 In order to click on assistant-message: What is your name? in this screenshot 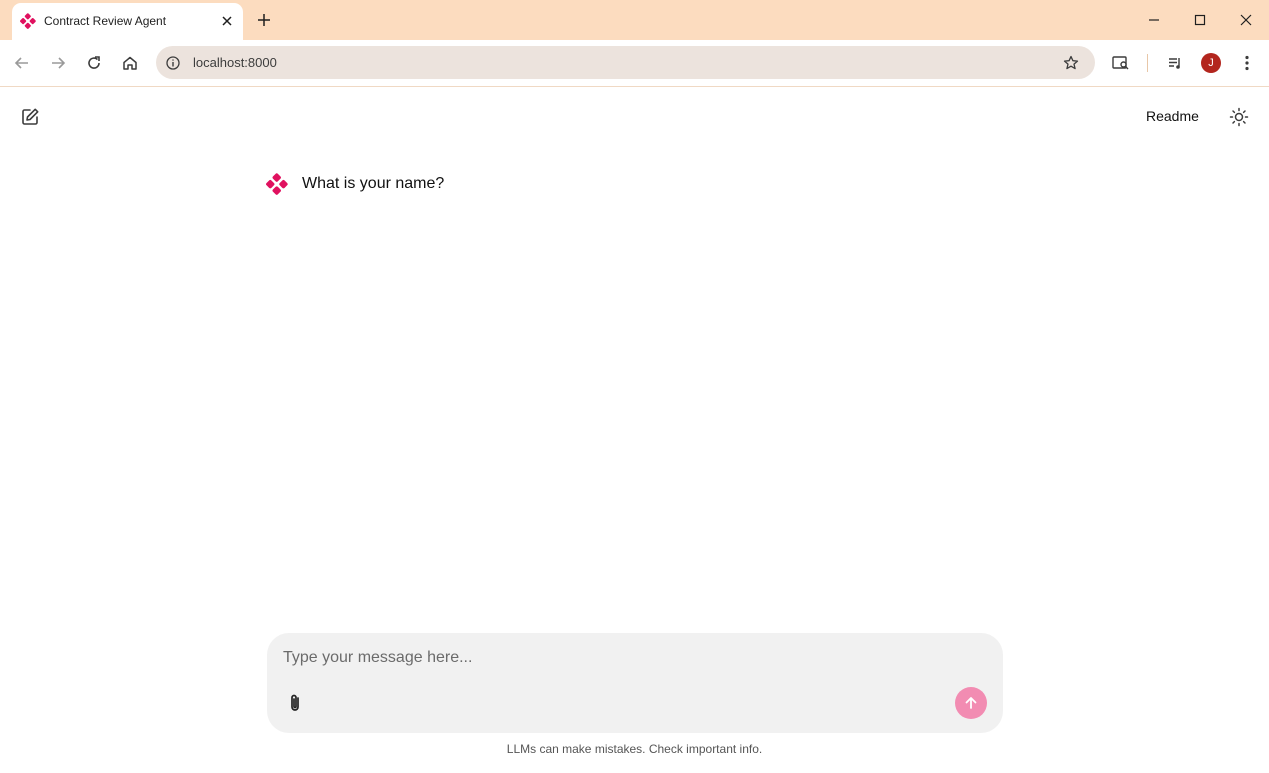, I will do `click(355, 184)`.